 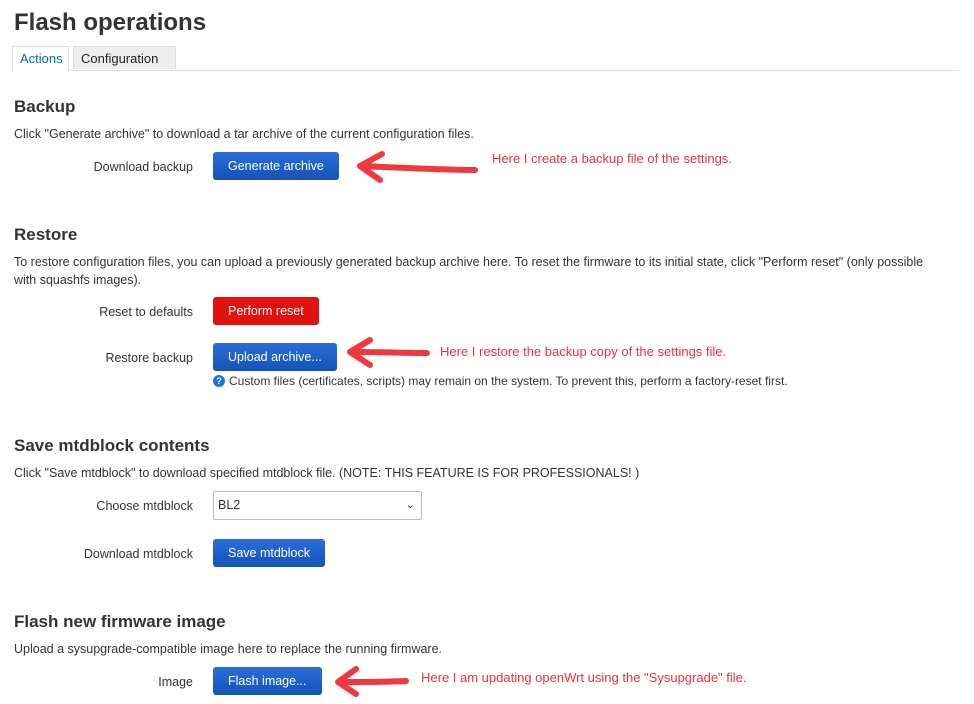 I want to click on tab-bar: Actions Configuration, so click(x=485, y=58).